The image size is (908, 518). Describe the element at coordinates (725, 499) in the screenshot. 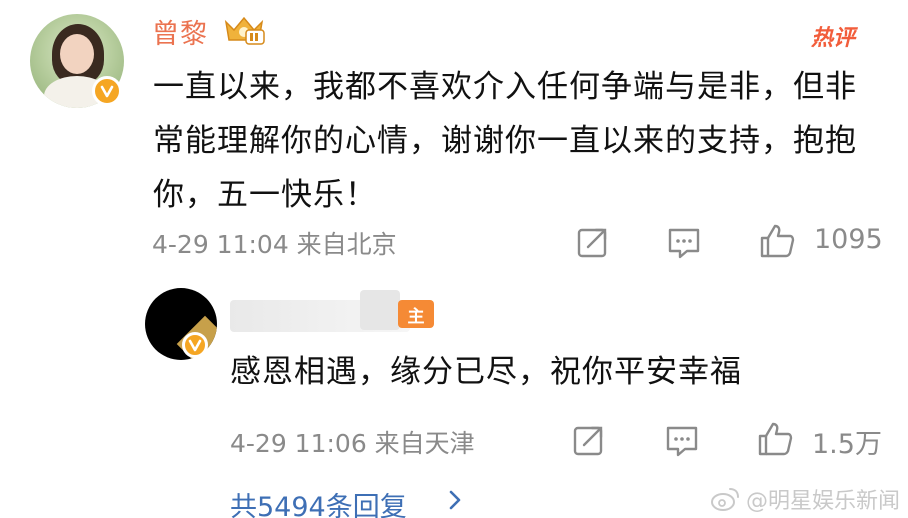

I see `weibo-logo-icon` at that location.